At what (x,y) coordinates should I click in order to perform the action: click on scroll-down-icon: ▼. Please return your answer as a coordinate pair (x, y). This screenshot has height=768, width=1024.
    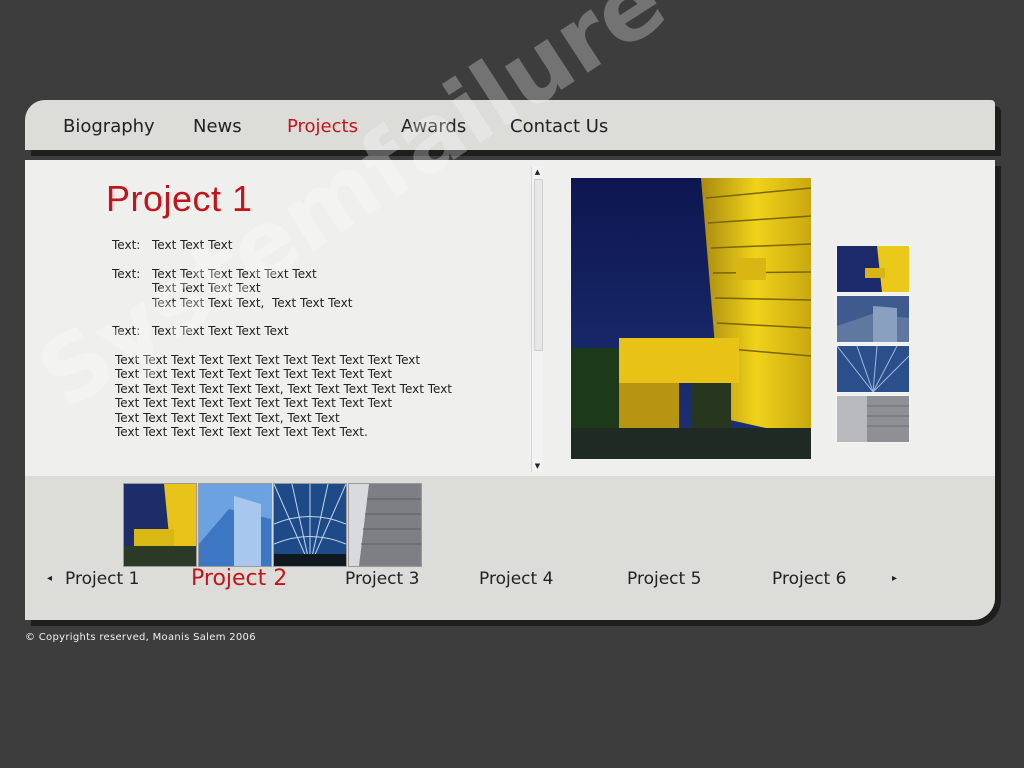
    Looking at the image, I should click on (537, 466).